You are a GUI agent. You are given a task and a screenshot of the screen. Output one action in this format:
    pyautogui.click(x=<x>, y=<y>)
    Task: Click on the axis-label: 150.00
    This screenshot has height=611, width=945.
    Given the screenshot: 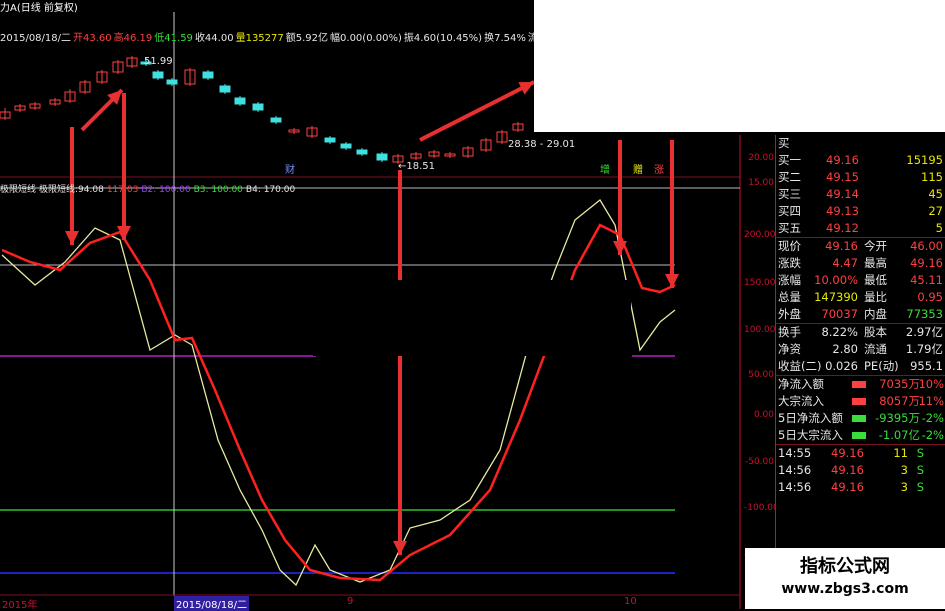 What is the action you would take?
    pyautogui.click(x=760, y=283)
    